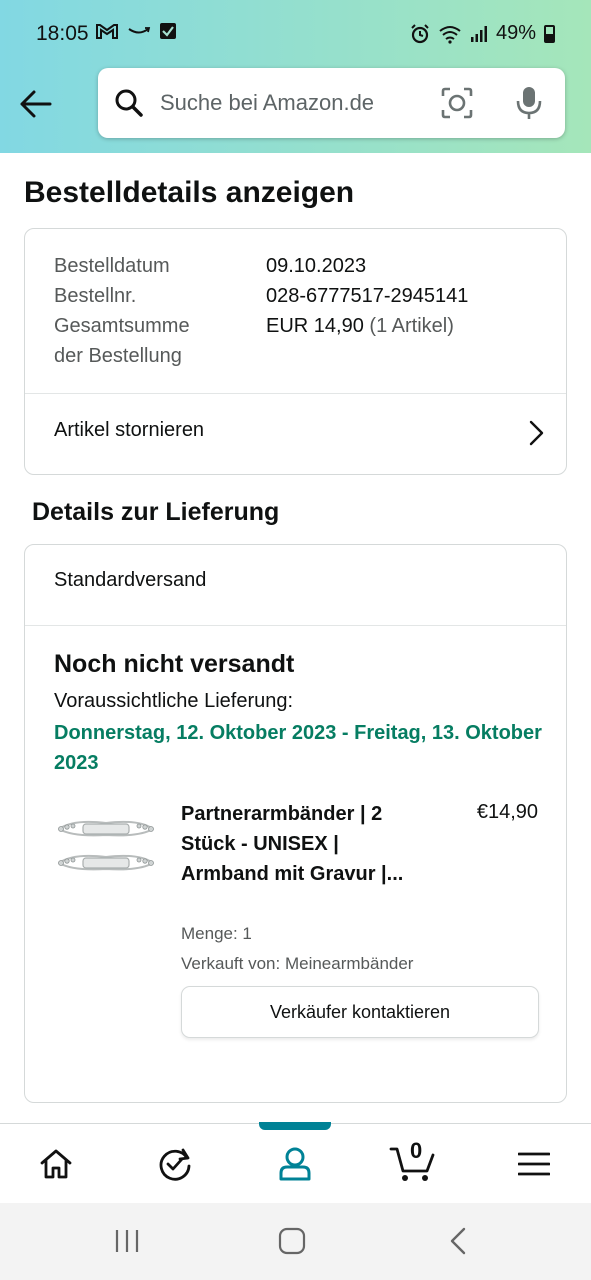 This screenshot has height=1280, width=591. I want to click on app-header: 18:05 49%, so click(295, 76).